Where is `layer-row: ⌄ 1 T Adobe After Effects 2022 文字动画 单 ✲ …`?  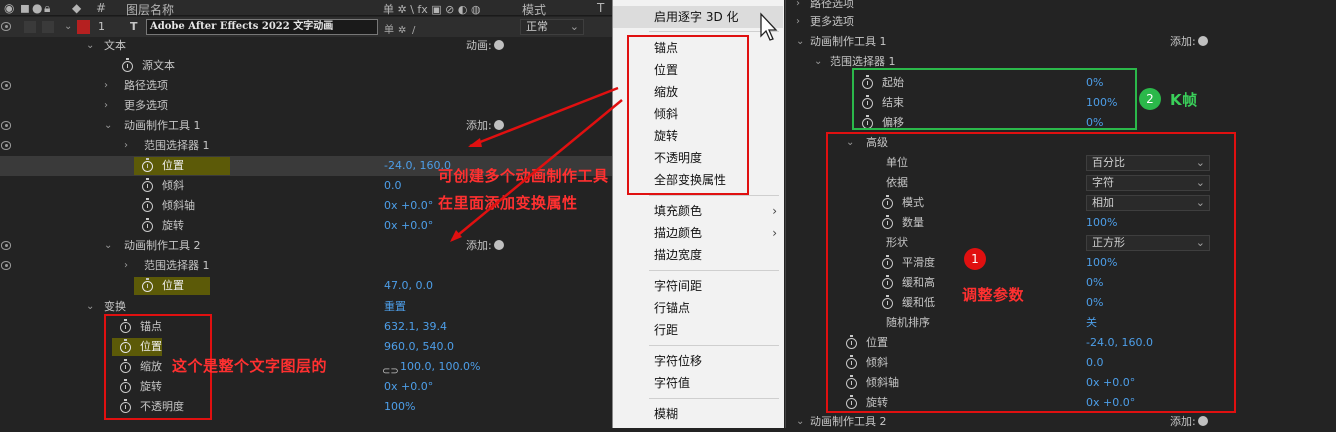
layer-row: ⌄ 1 T Adobe After Effects 2022 文字动画 单 ✲ … is located at coordinates (306, 27).